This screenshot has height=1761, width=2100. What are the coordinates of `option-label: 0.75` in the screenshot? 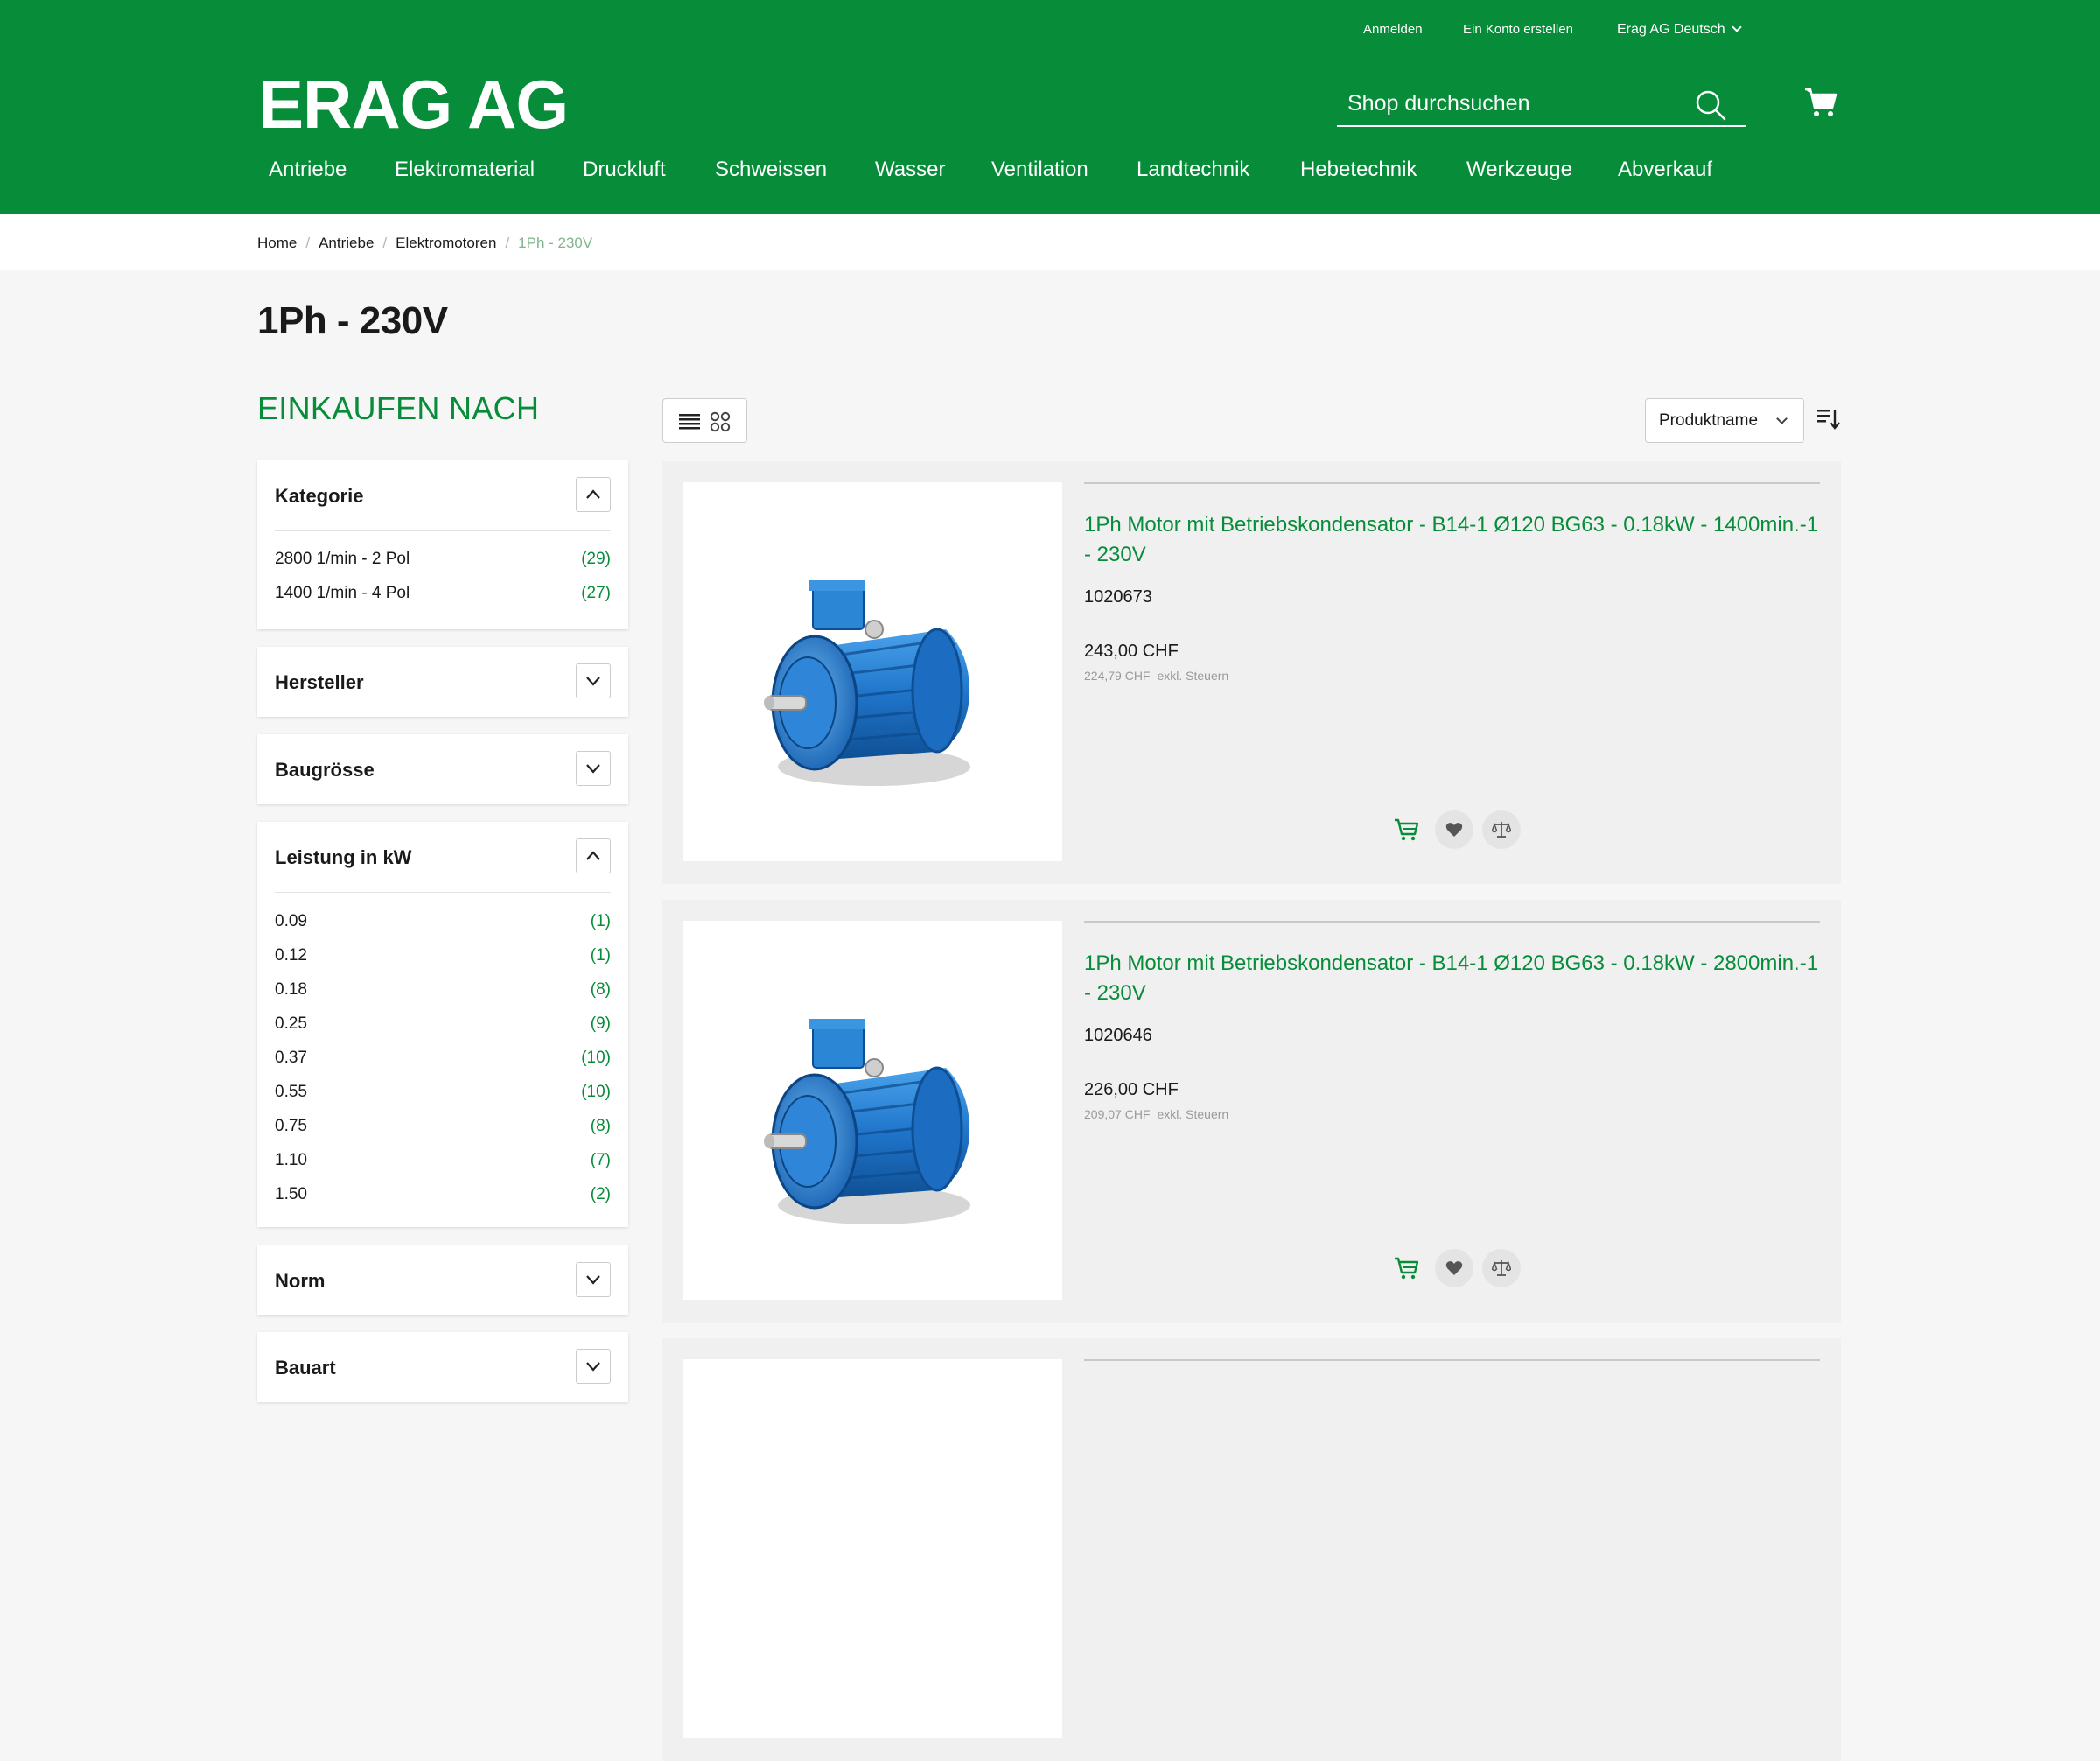 It's located at (291, 1126).